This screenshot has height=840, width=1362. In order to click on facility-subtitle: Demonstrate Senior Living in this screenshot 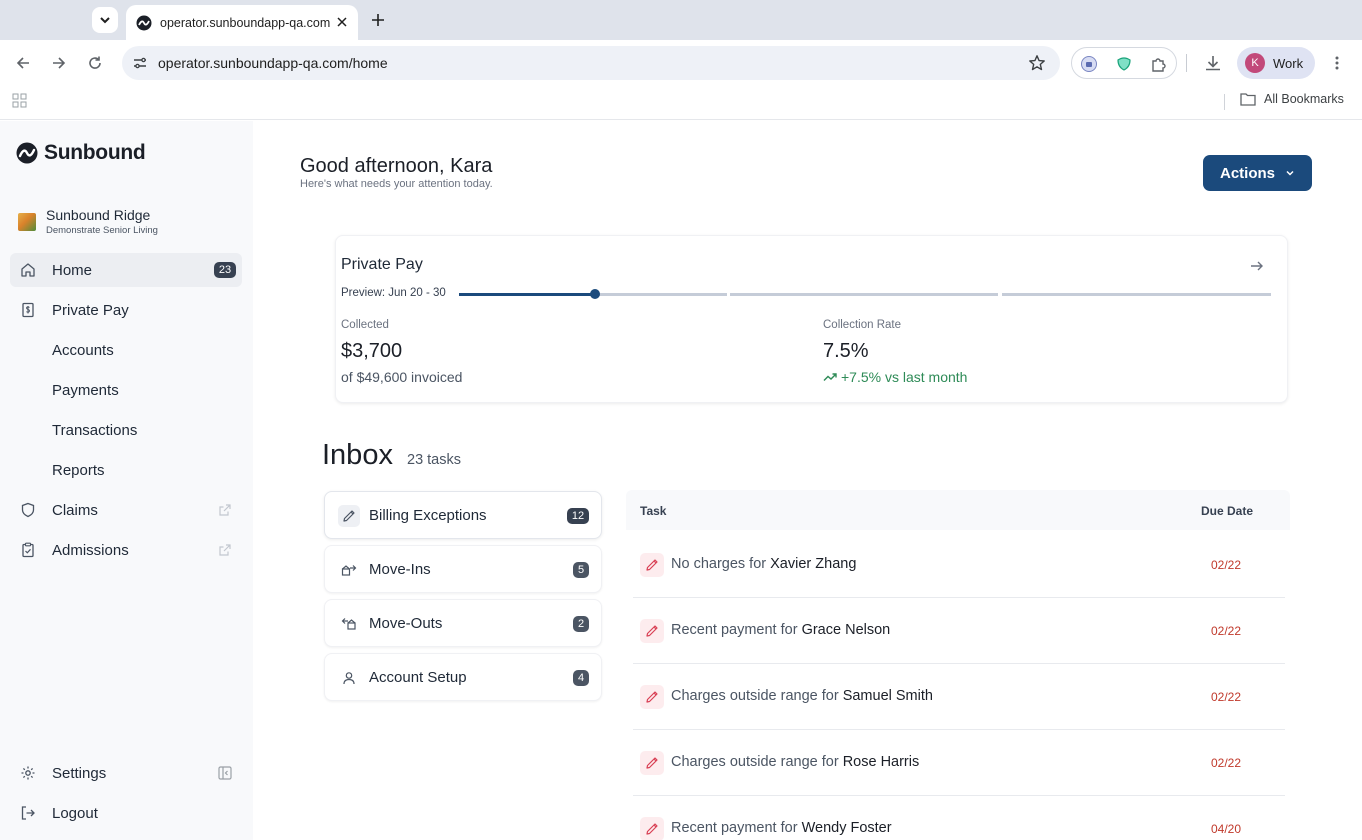, I will do `click(102, 230)`.